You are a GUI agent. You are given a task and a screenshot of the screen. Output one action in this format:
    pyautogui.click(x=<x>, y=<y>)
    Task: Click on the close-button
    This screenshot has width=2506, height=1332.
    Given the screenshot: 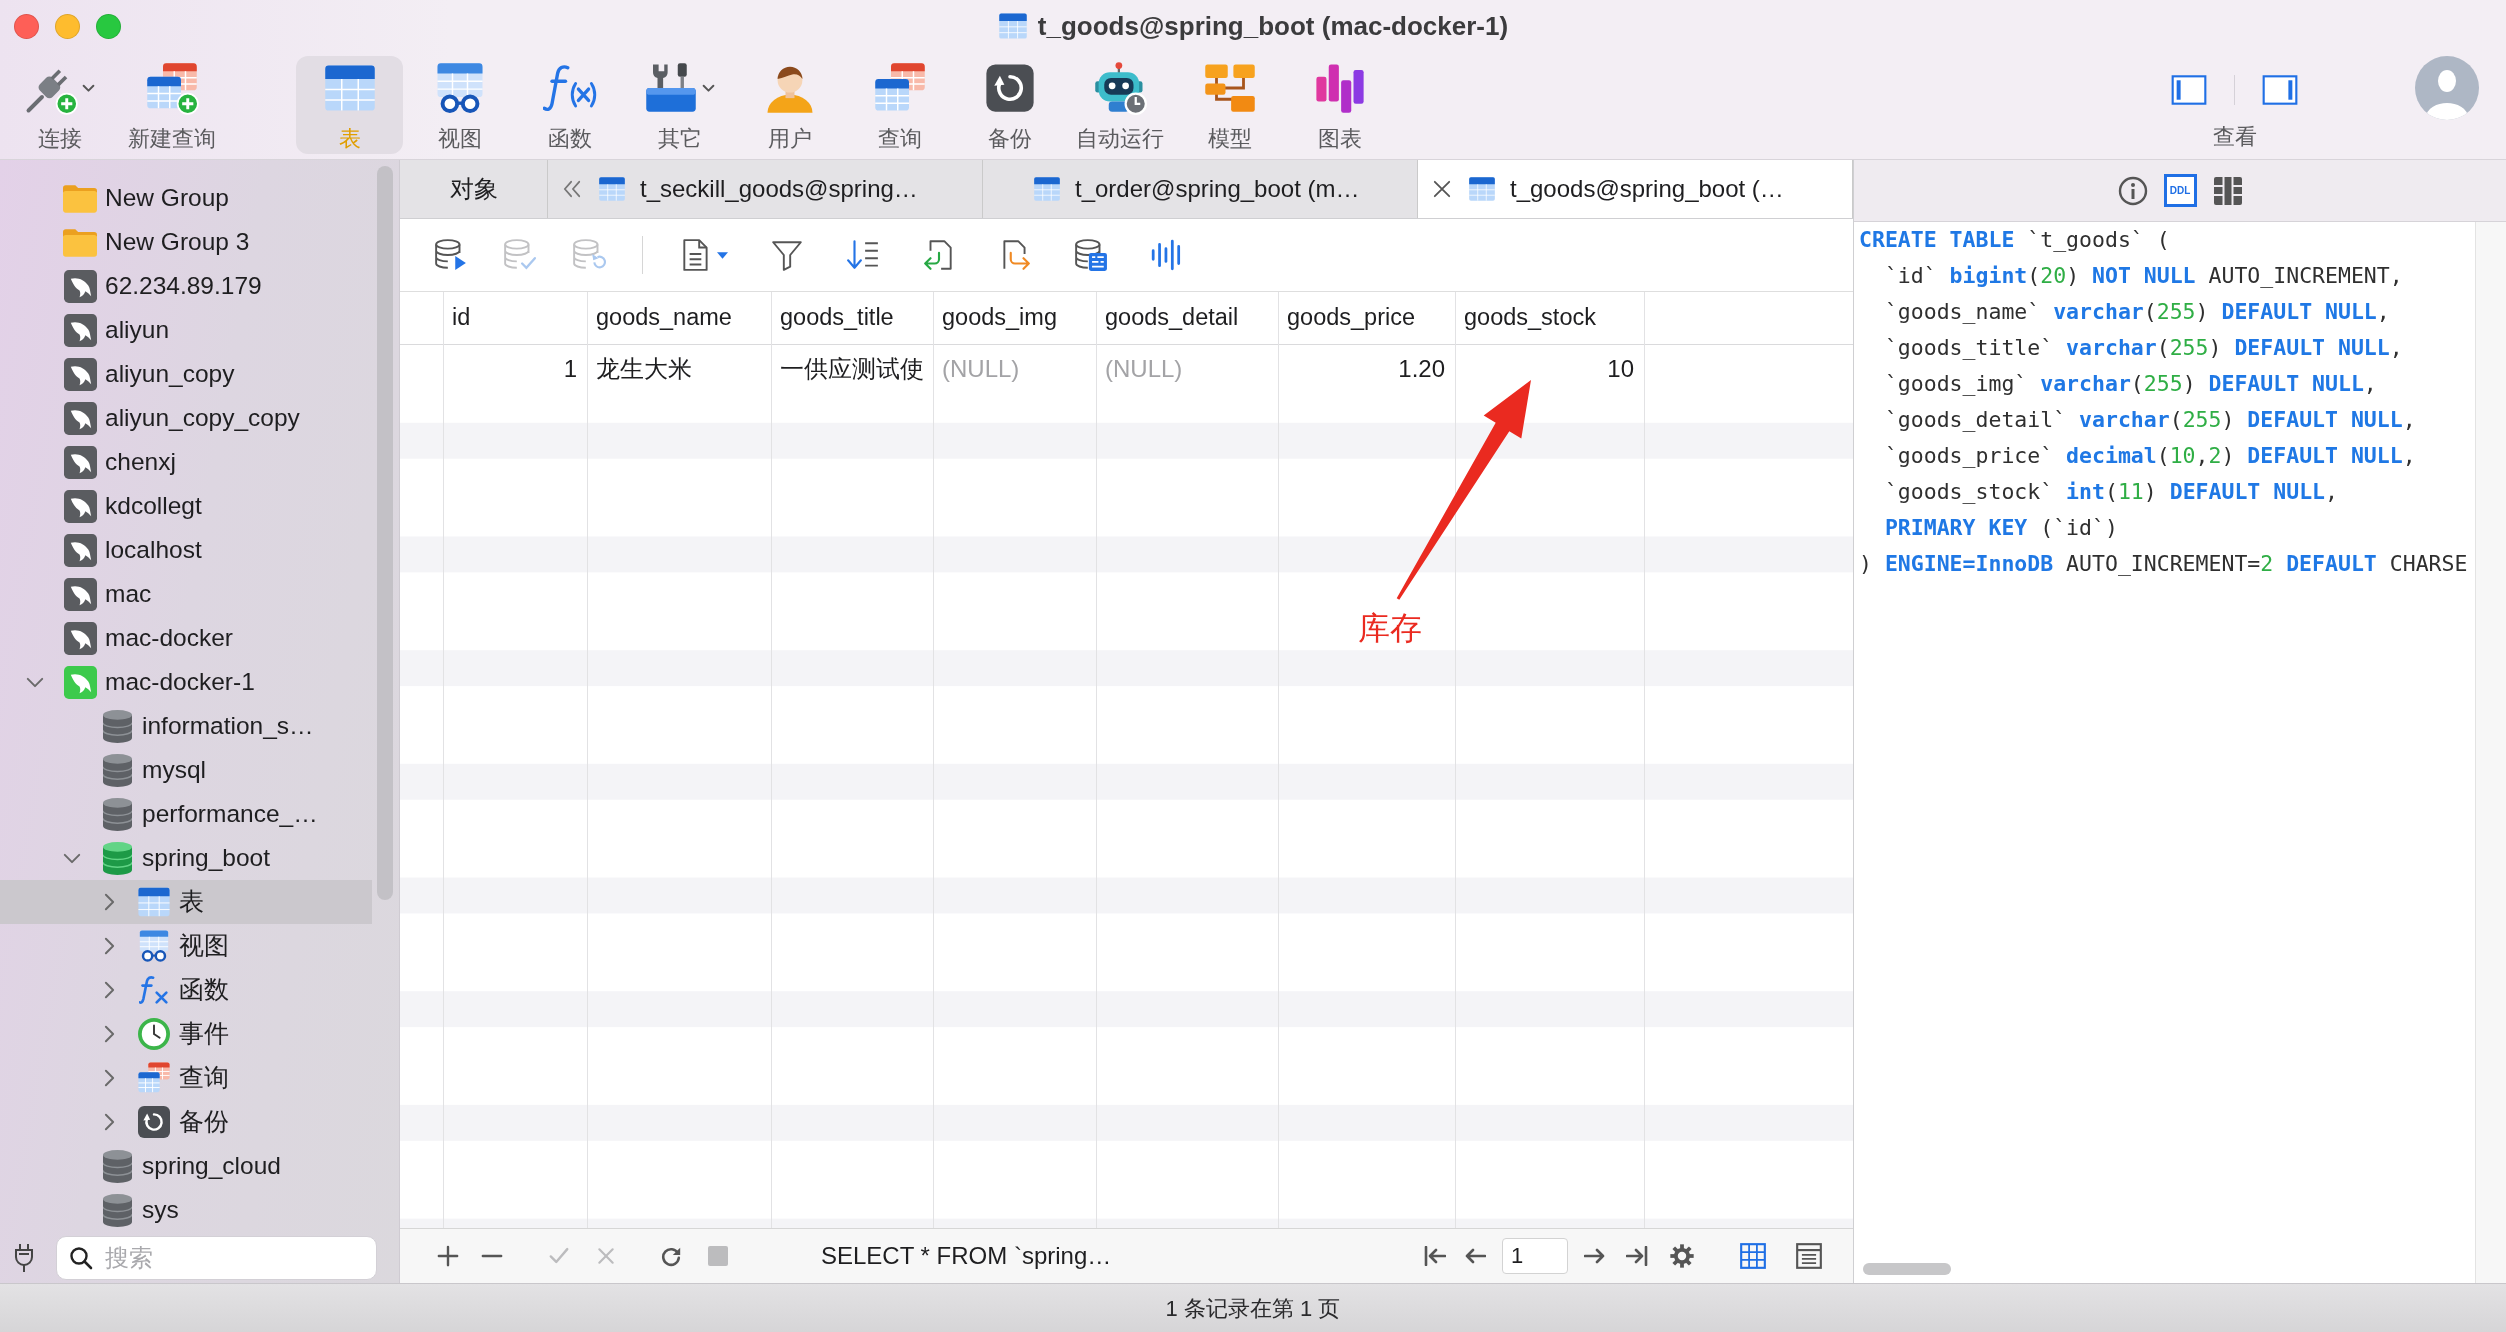 What is the action you would take?
    pyautogui.click(x=26, y=26)
    